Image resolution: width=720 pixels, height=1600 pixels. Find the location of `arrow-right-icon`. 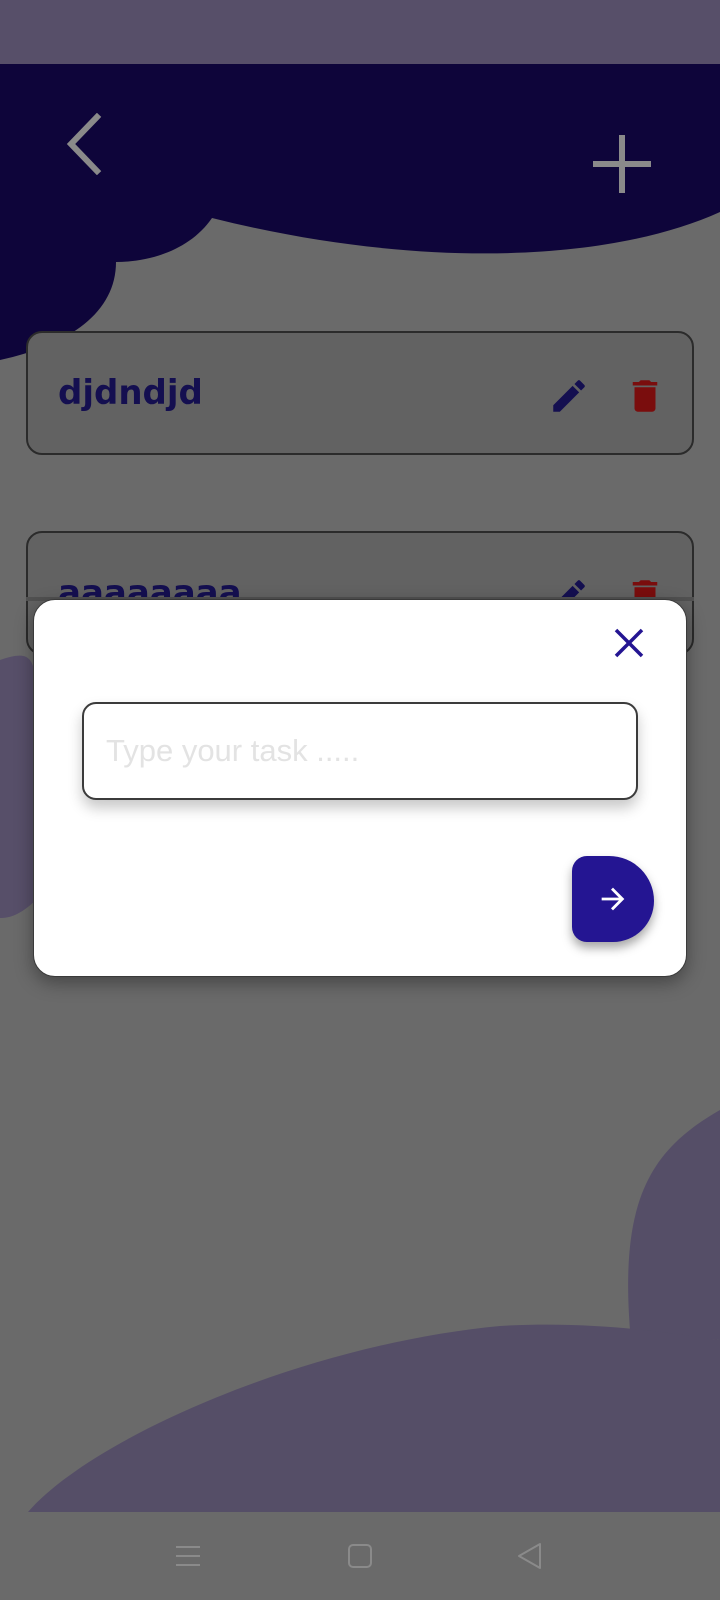

arrow-right-icon is located at coordinates (613, 899).